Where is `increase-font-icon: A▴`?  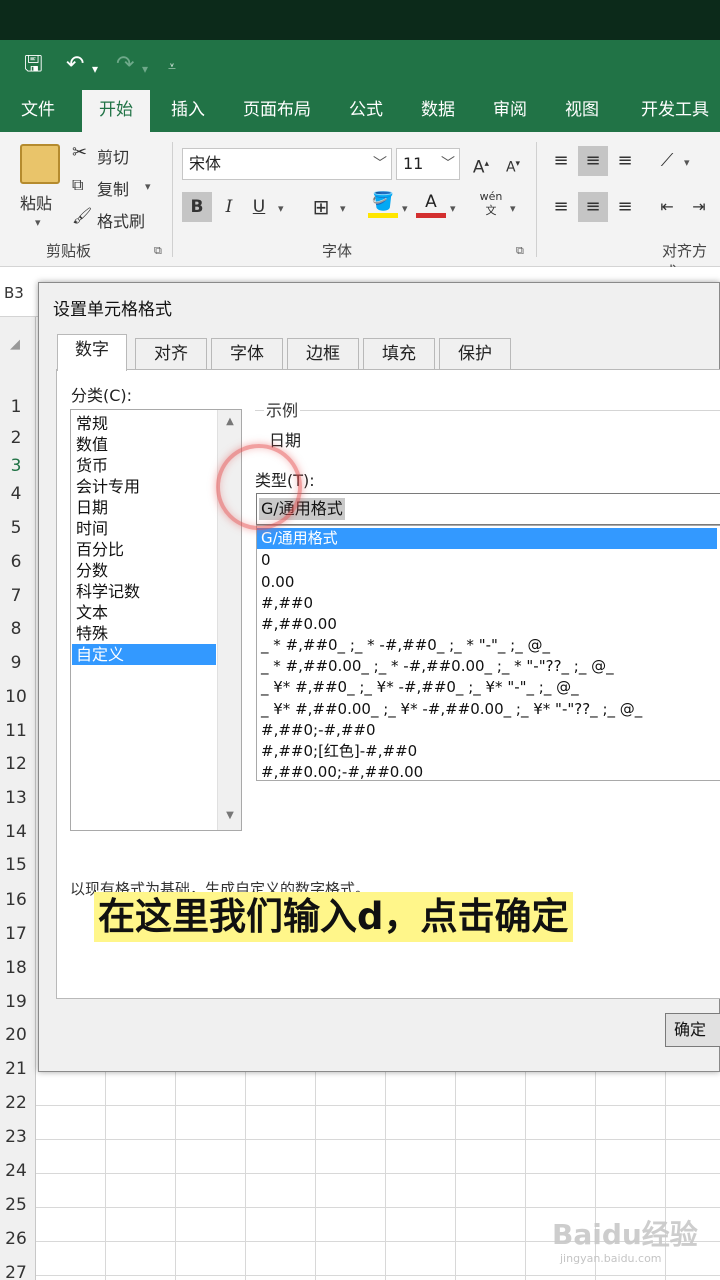
increase-font-icon: A▴ is located at coordinates (481, 164).